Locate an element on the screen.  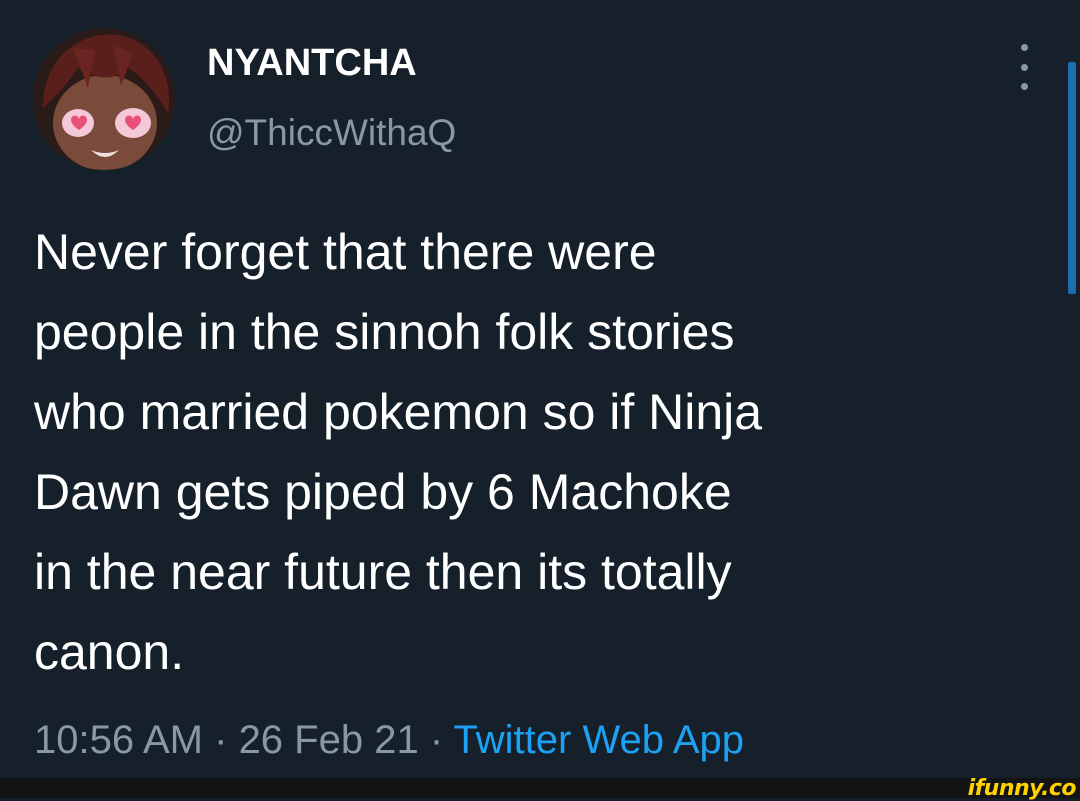
tweet-time: 10:56 AM is located at coordinates (118, 740).